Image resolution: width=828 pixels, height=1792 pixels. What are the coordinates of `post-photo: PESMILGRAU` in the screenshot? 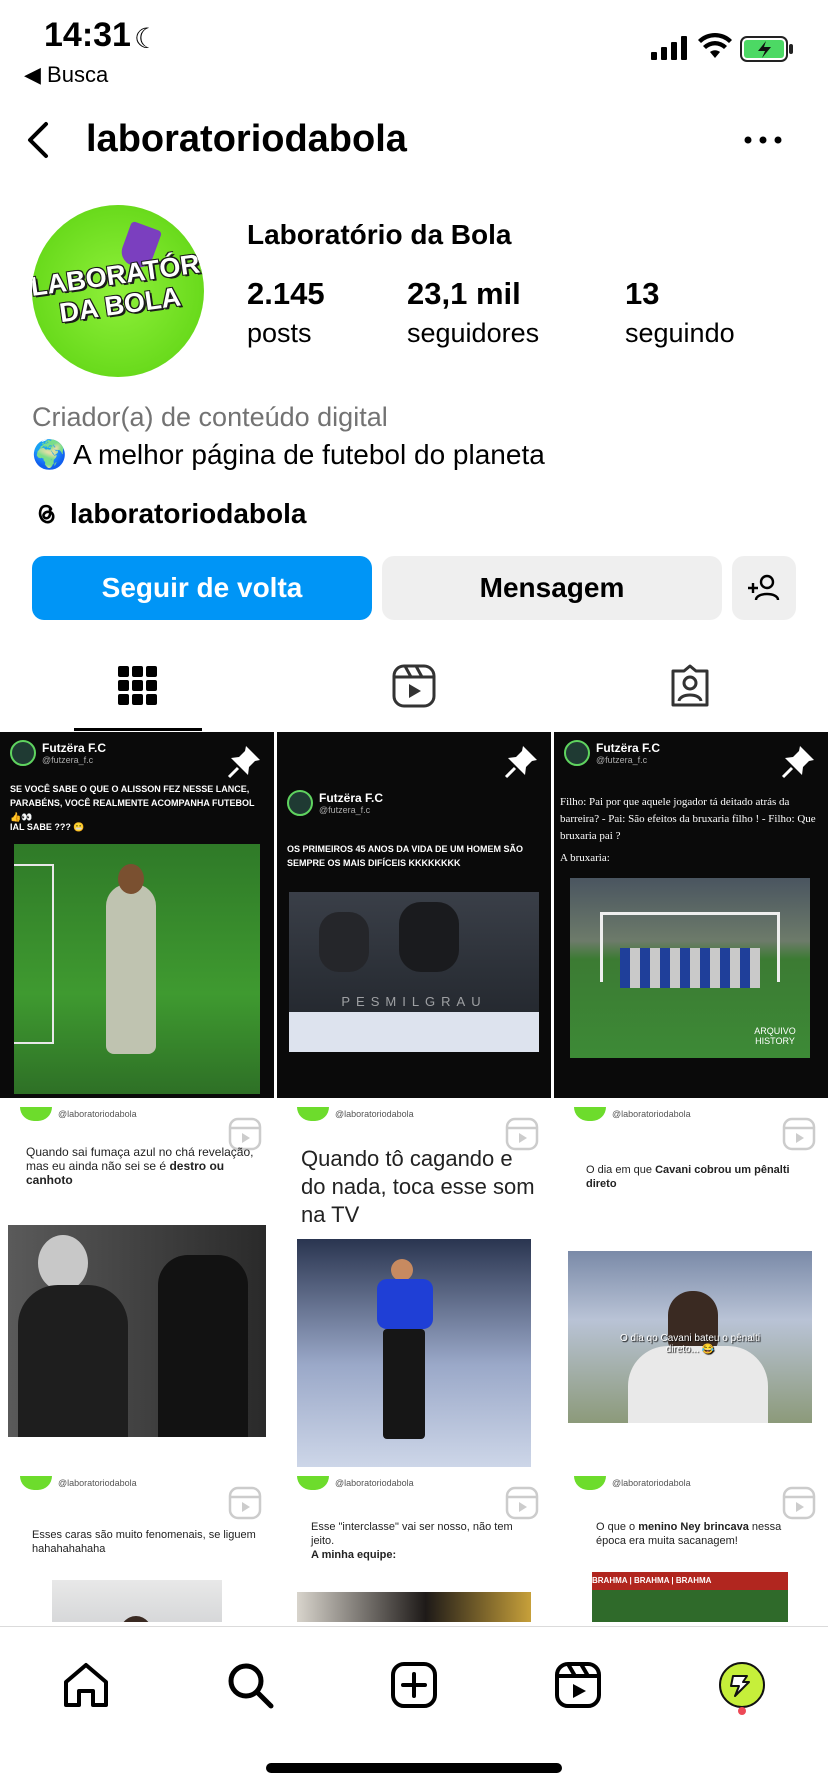 It's located at (414, 972).